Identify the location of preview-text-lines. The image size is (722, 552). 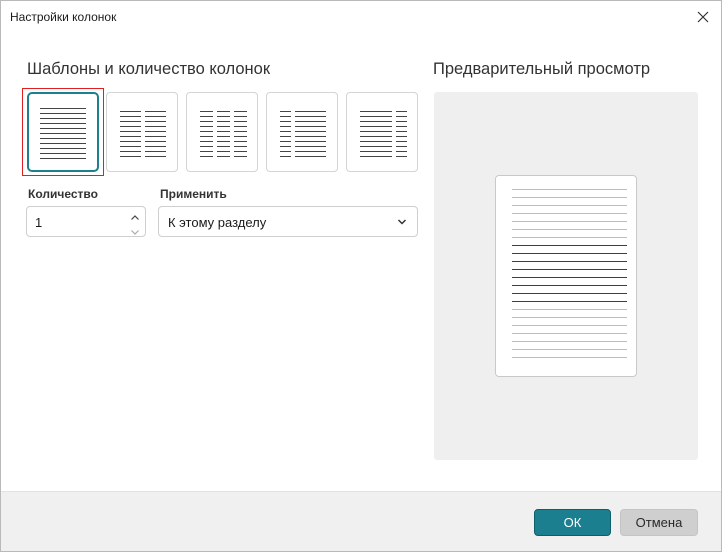
(569, 273).